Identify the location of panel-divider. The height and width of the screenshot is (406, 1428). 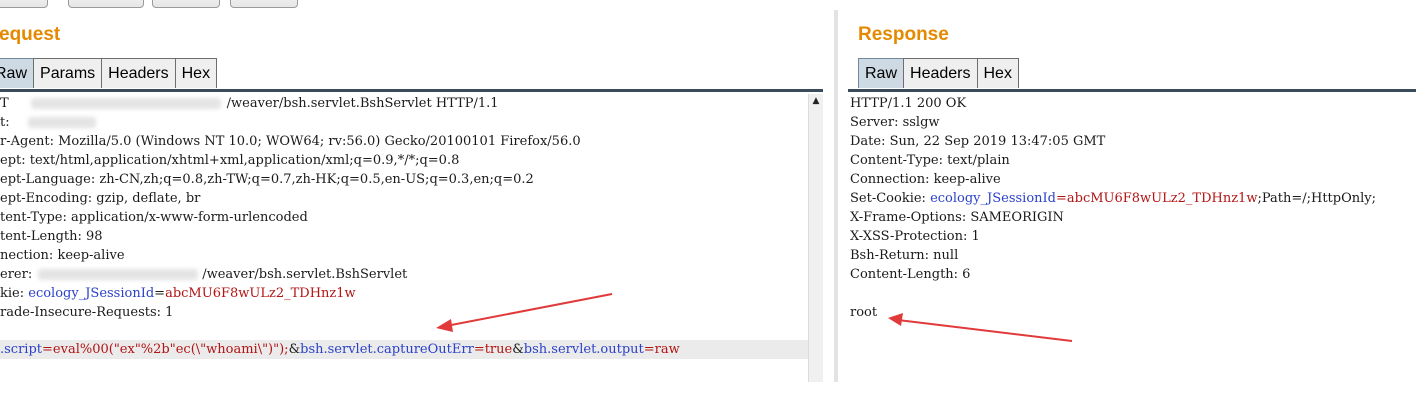
(836, 196).